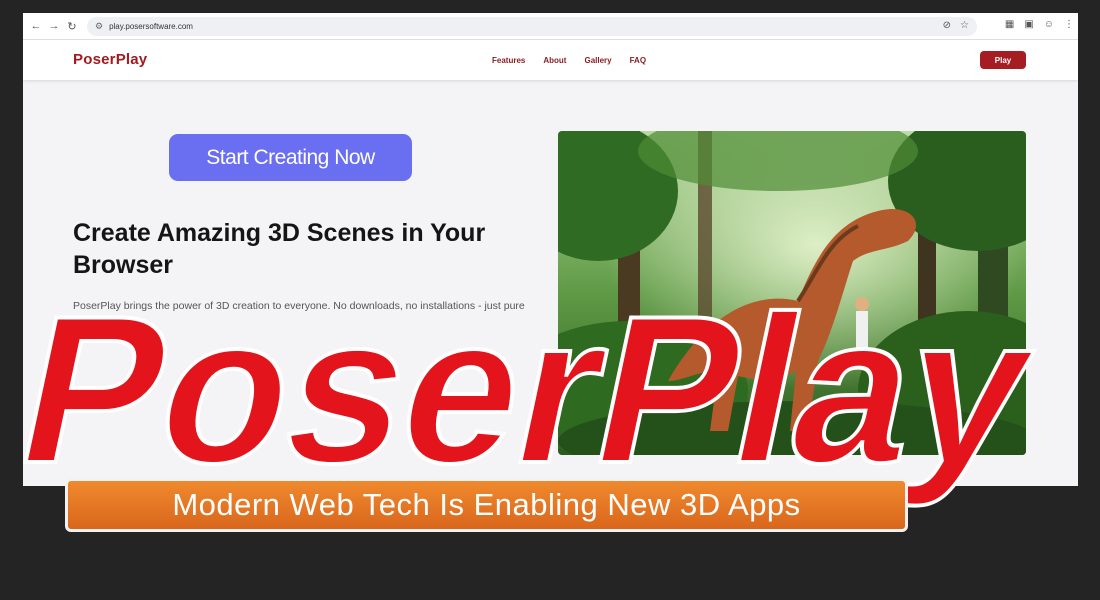 The image size is (1100, 600). What do you see at coordinates (36, 26) in the screenshot?
I see `back-arrow-icon: ←` at bounding box center [36, 26].